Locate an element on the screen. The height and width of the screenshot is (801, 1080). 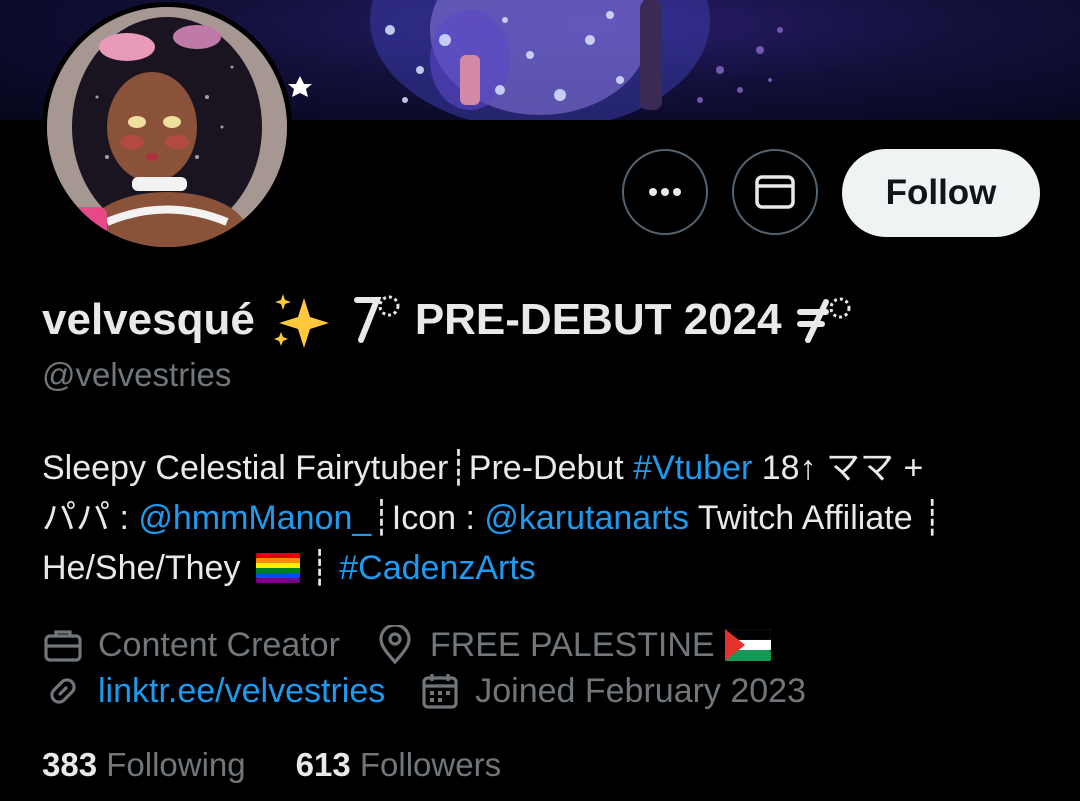
hashtag-cadenzarts-link: #CadenzArts is located at coordinates (437, 568).